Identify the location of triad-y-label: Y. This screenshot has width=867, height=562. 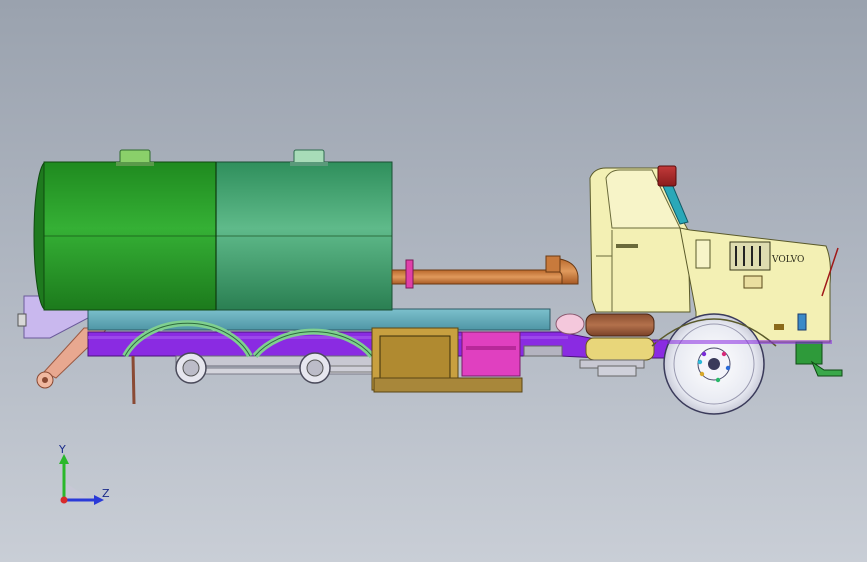
(62, 449).